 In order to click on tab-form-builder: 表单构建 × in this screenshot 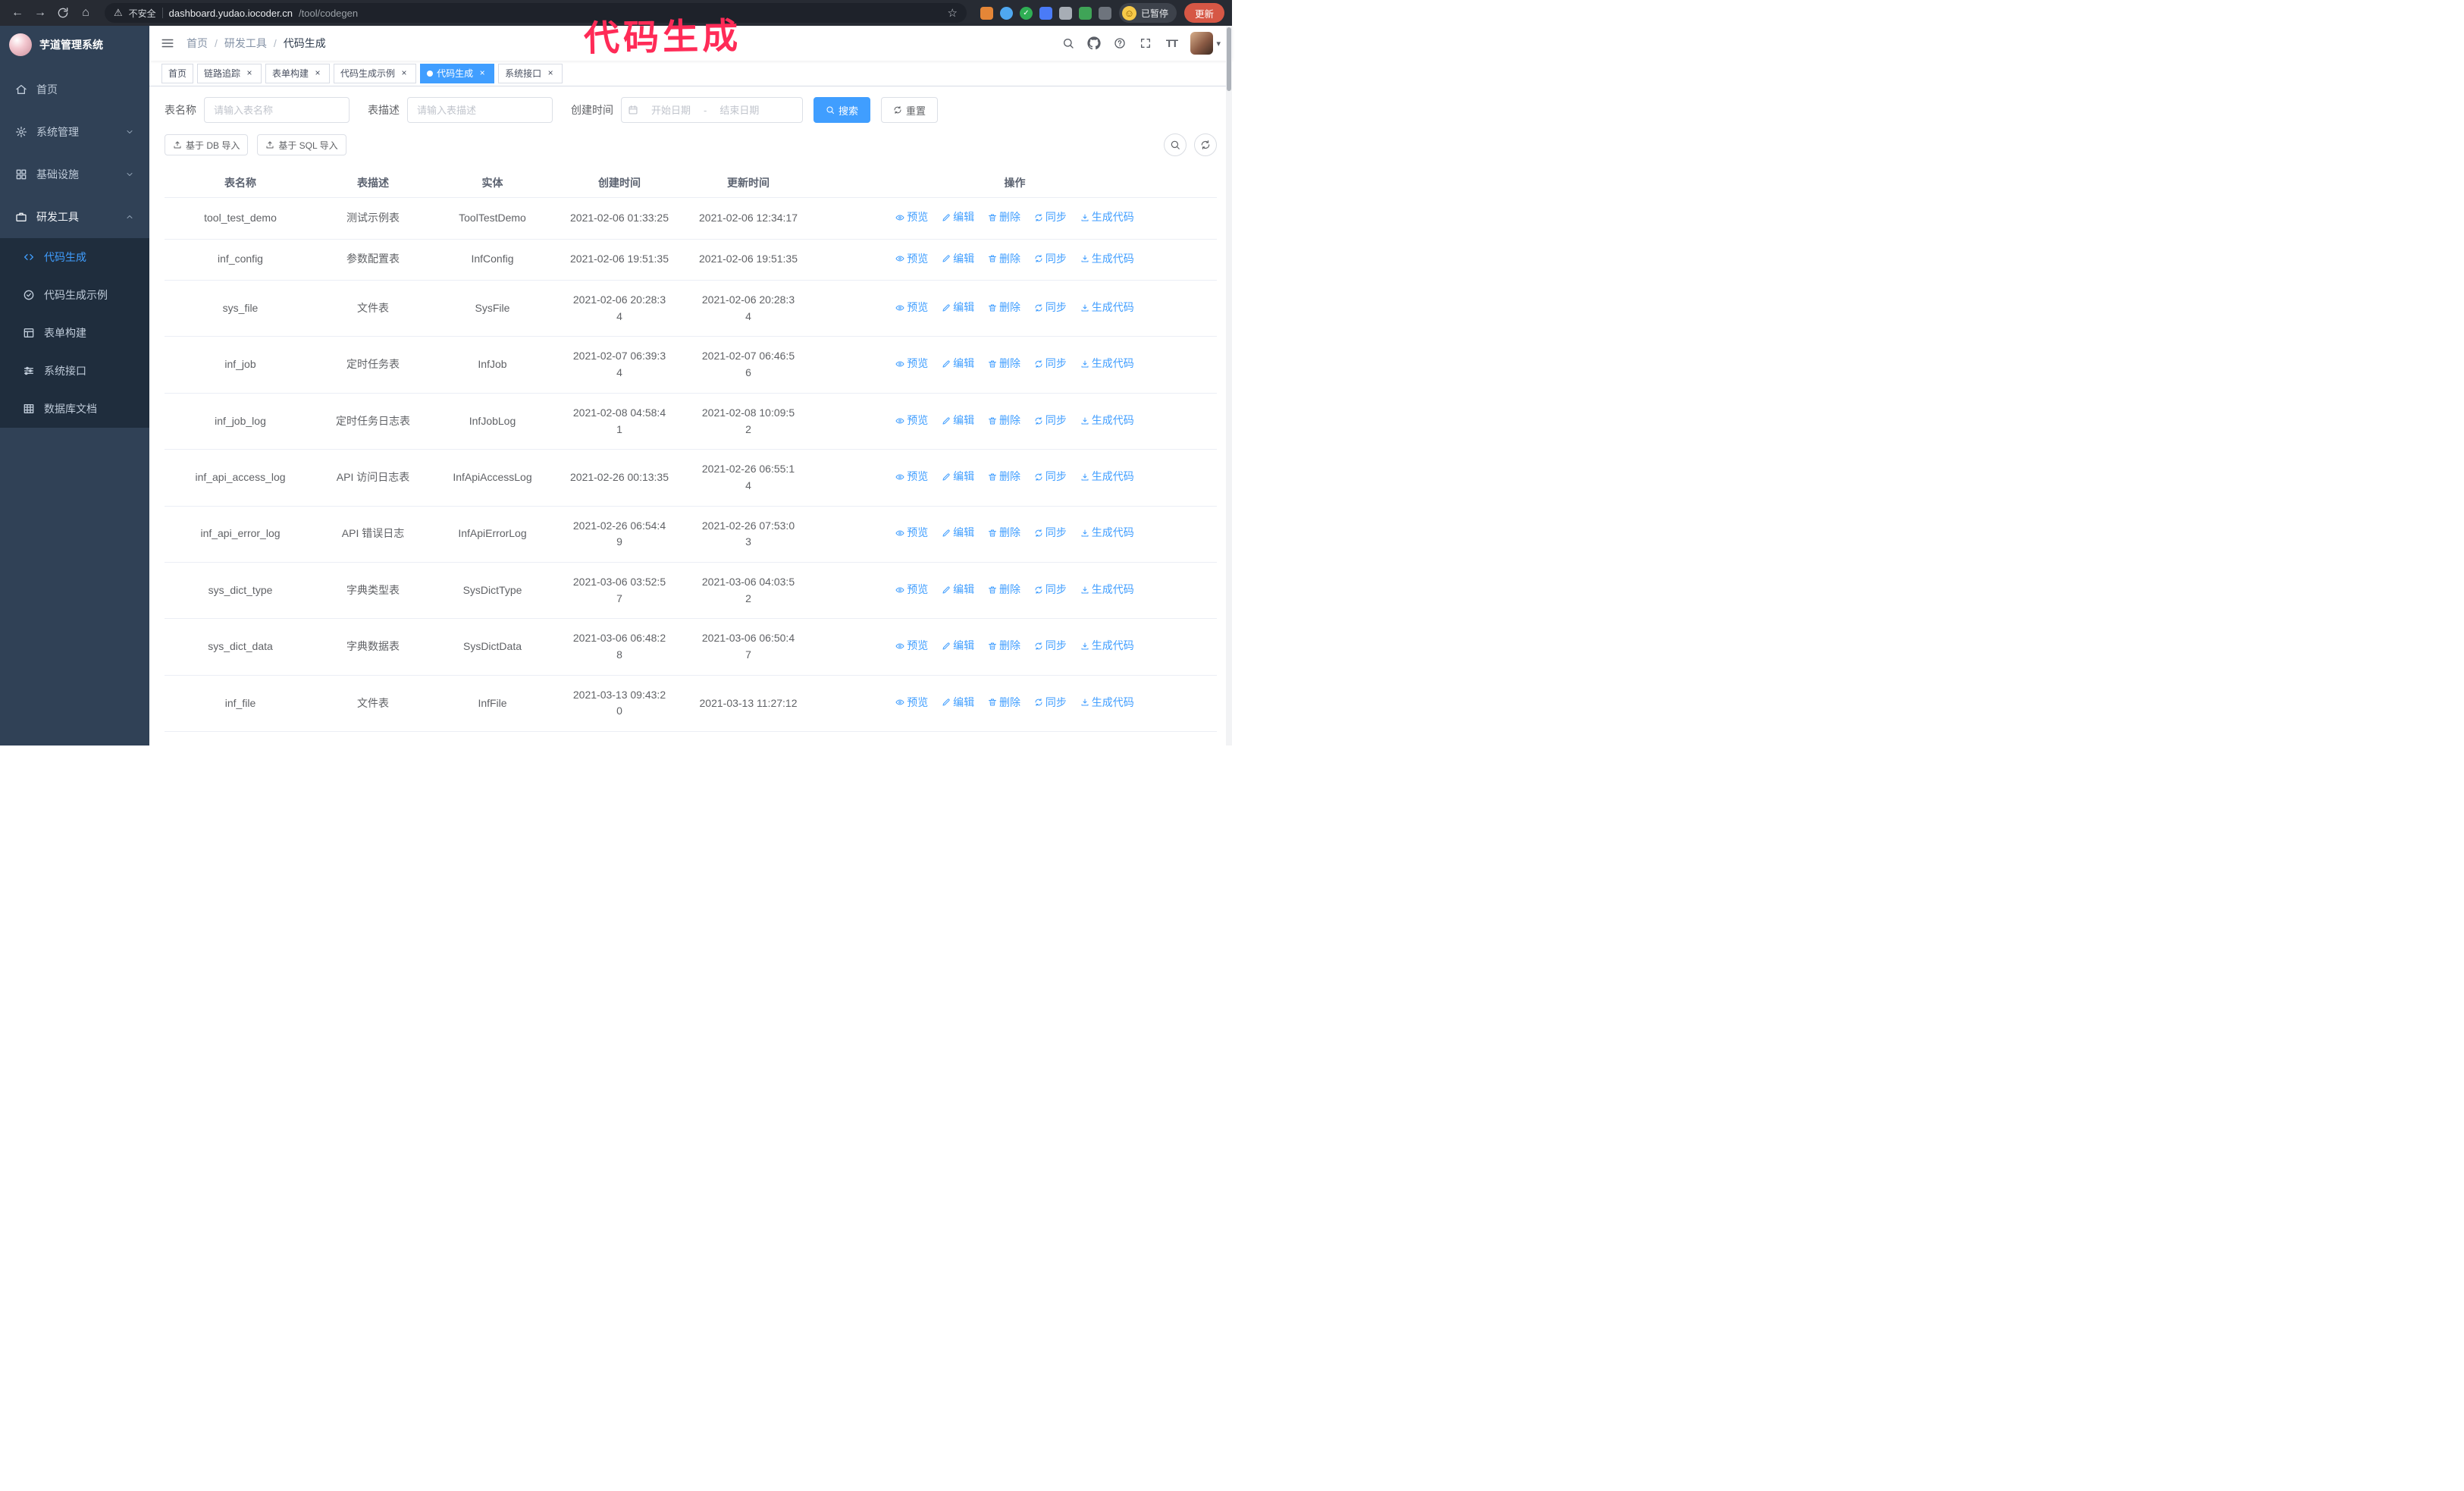, I will do `click(298, 73)`.